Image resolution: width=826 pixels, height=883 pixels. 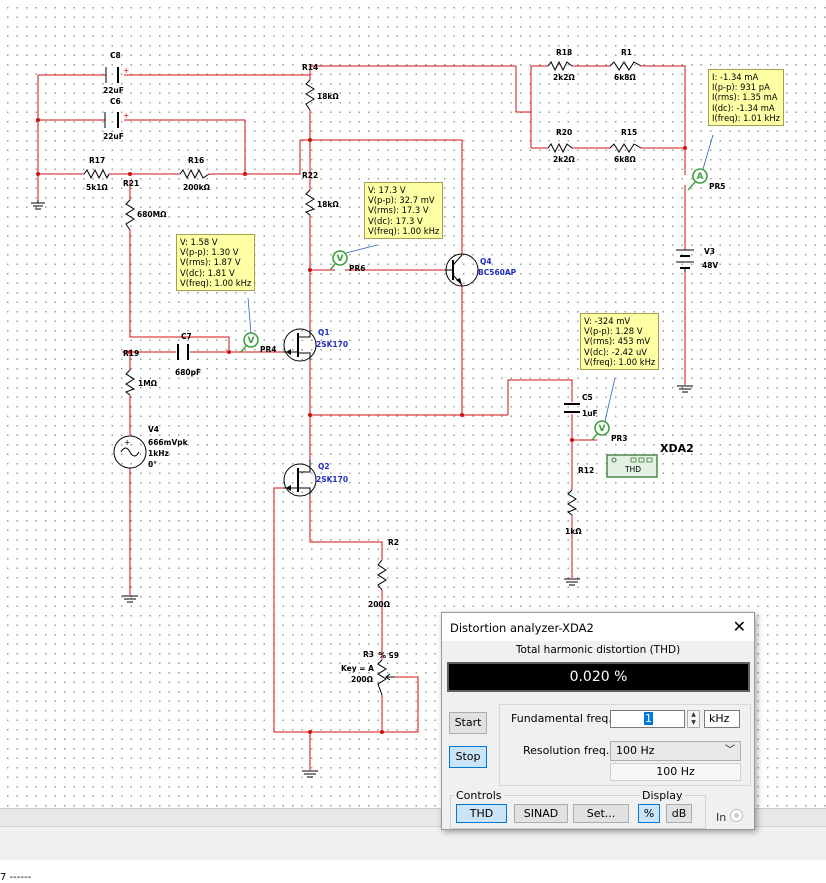 What do you see at coordinates (388, 654) in the screenshot?
I see `svg-text: 65 %` at bounding box center [388, 654].